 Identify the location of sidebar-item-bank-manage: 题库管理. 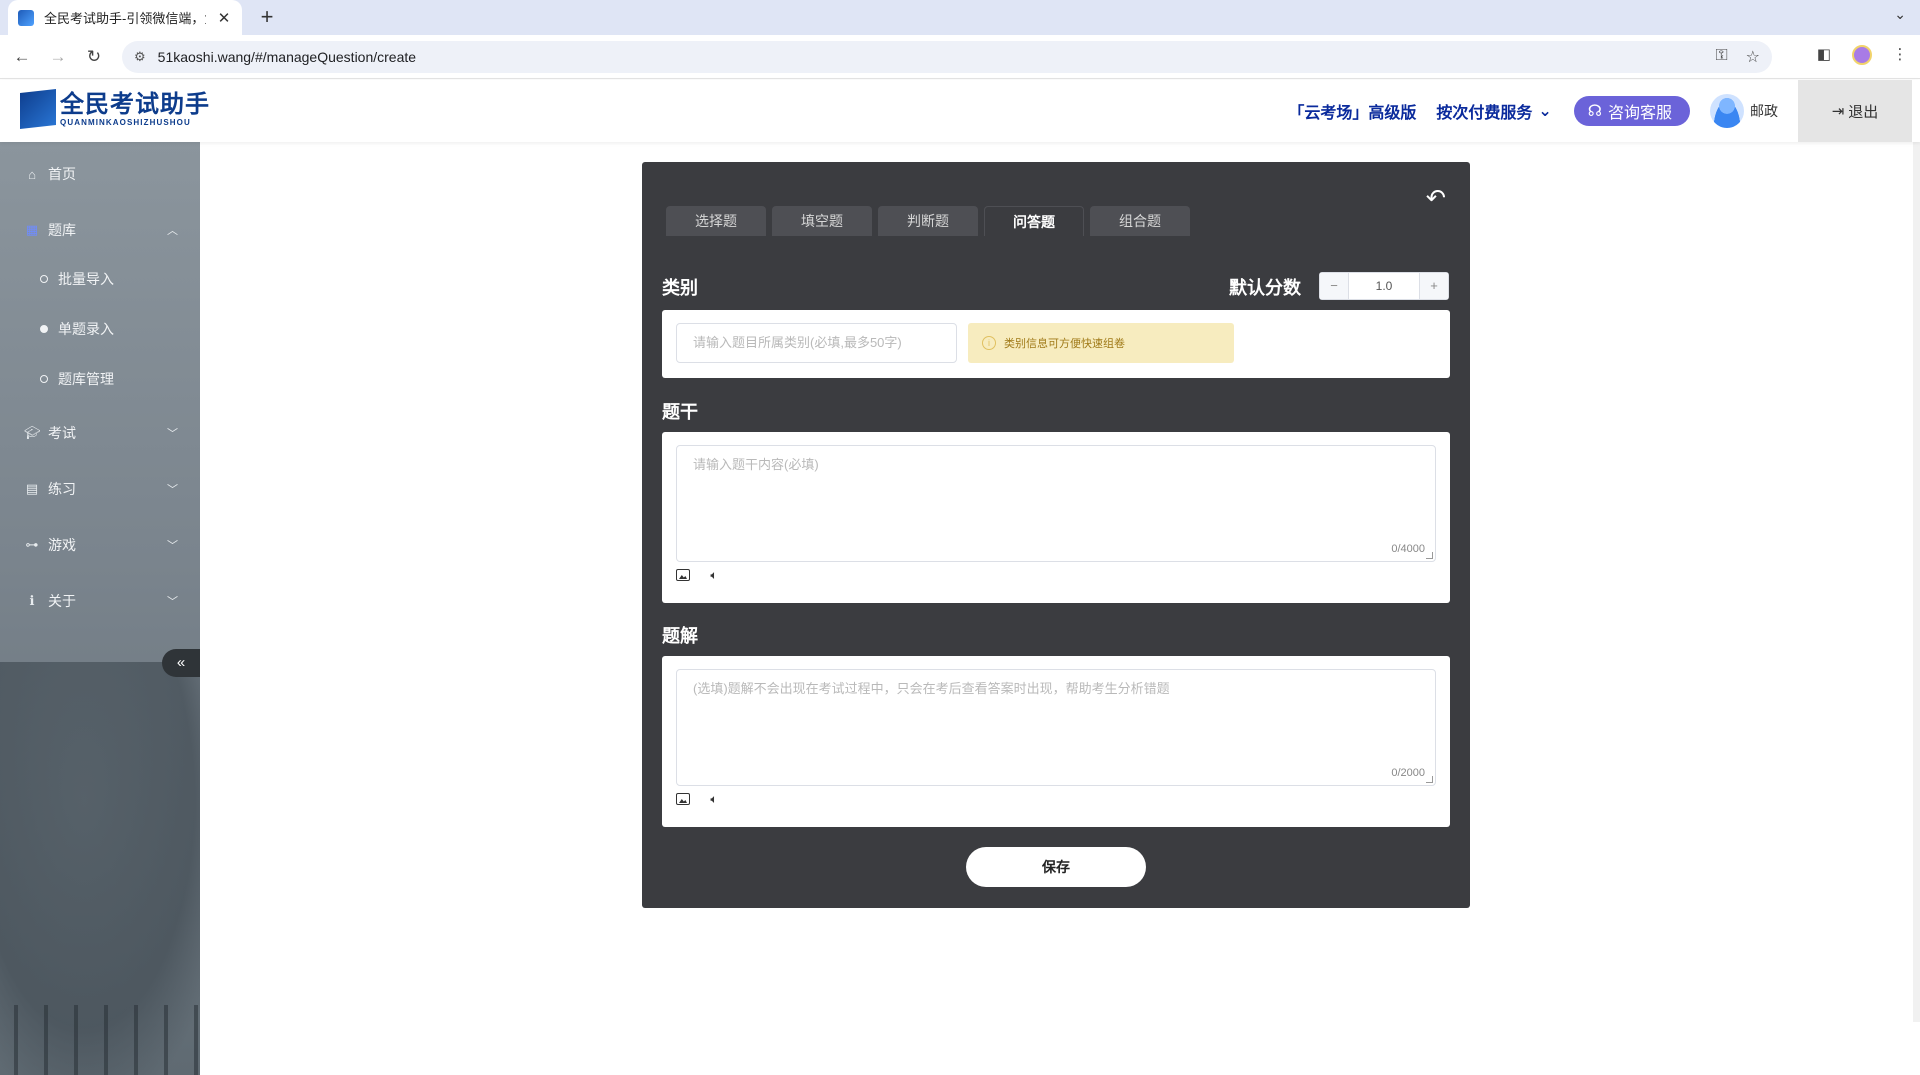
(100, 379).